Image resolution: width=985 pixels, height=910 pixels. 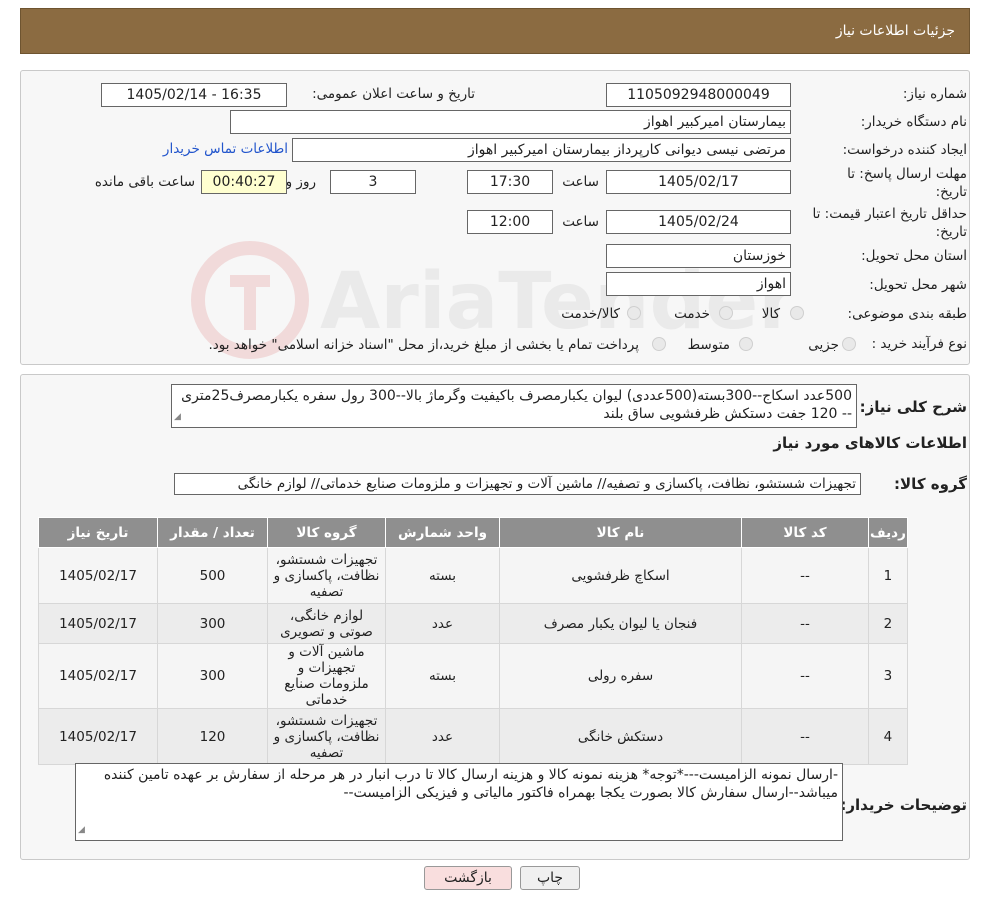 I want to click on purchase-radio-medium, so click(x=746, y=344).